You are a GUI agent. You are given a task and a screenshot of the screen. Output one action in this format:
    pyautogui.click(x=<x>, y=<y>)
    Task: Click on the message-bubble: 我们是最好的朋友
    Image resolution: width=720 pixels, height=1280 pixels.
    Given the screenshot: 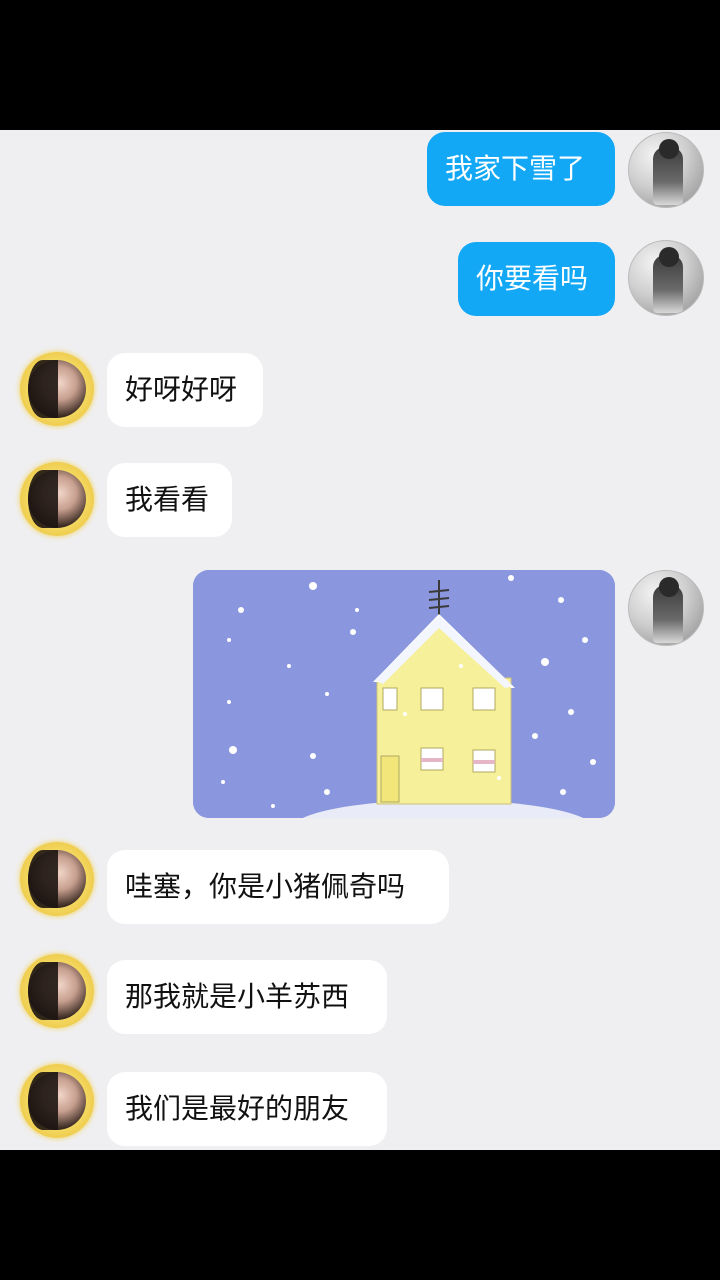 What is the action you would take?
    pyautogui.click(x=247, y=1109)
    